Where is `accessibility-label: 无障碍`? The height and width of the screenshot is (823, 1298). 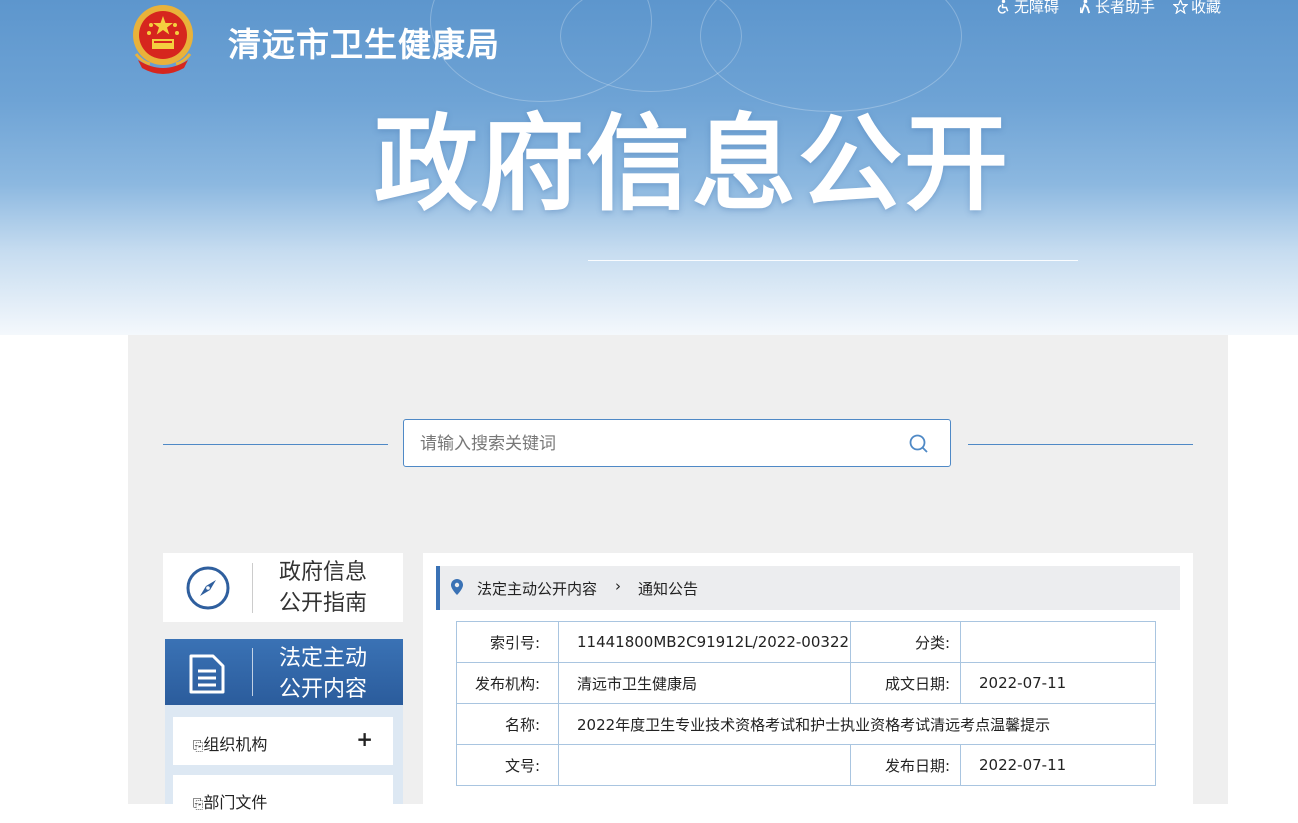
accessibility-label: 无障碍 is located at coordinates (1037, 8).